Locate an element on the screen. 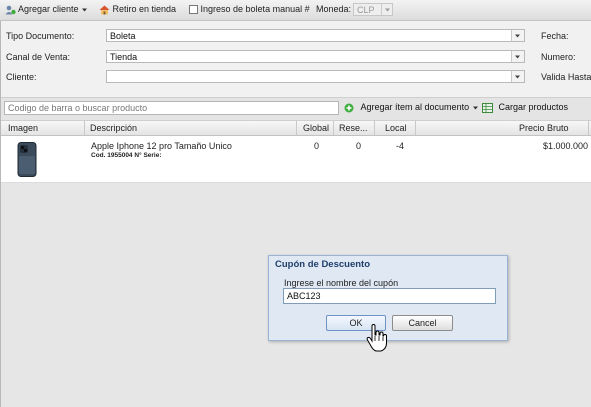 The image size is (591, 407). doc-type-dropdown-button is located at coordinates (517, 35).